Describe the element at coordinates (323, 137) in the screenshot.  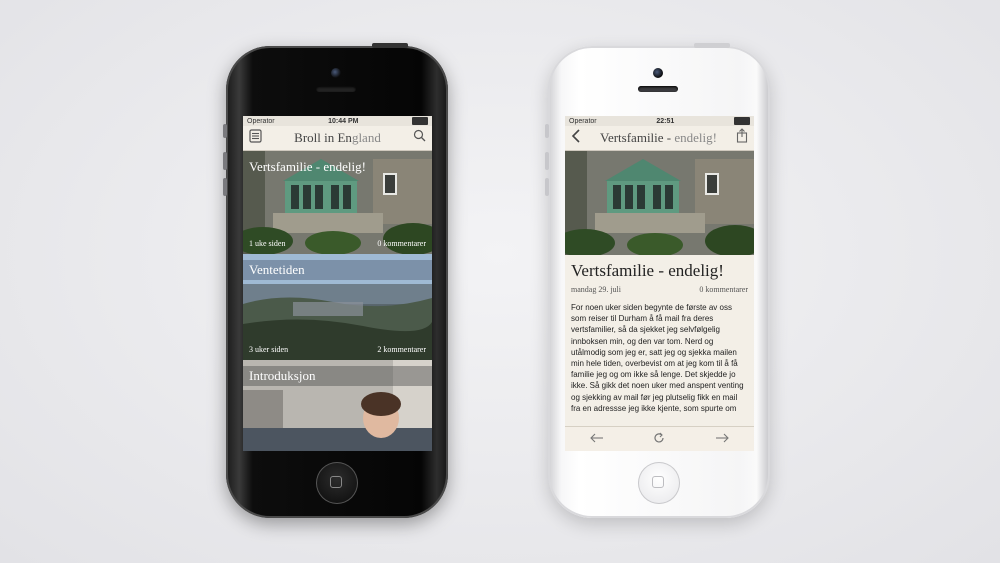
I see `app-title-main: Broll in En` at that location.